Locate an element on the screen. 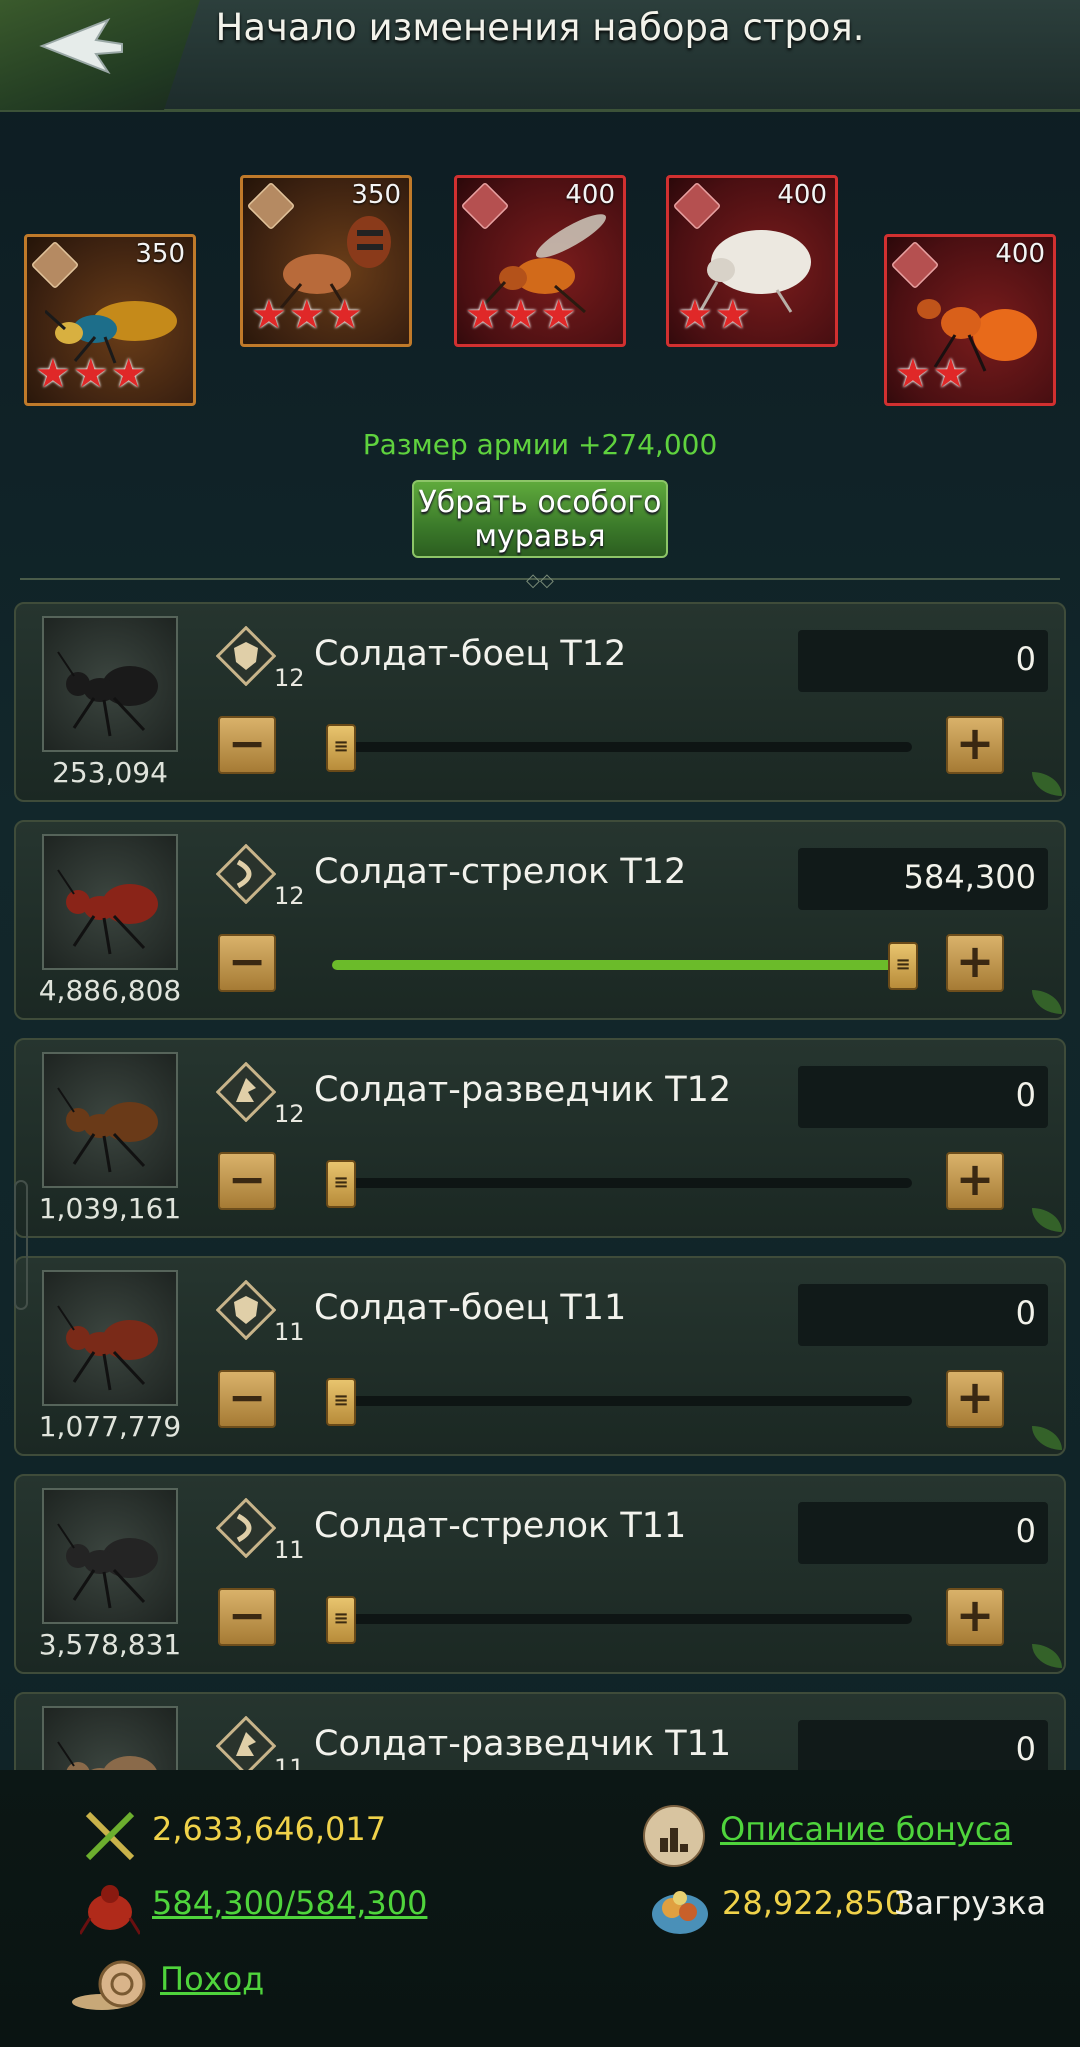 The image size is (1080, 2047). troop-name: Солдат-боец T11 is located at coordinates (470, 1308).